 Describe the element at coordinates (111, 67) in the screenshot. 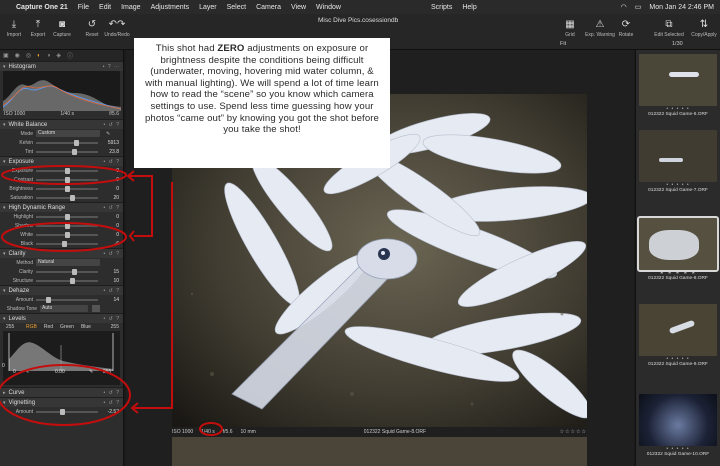

I see `tool-options-icon: • ? ⋯` at that location.